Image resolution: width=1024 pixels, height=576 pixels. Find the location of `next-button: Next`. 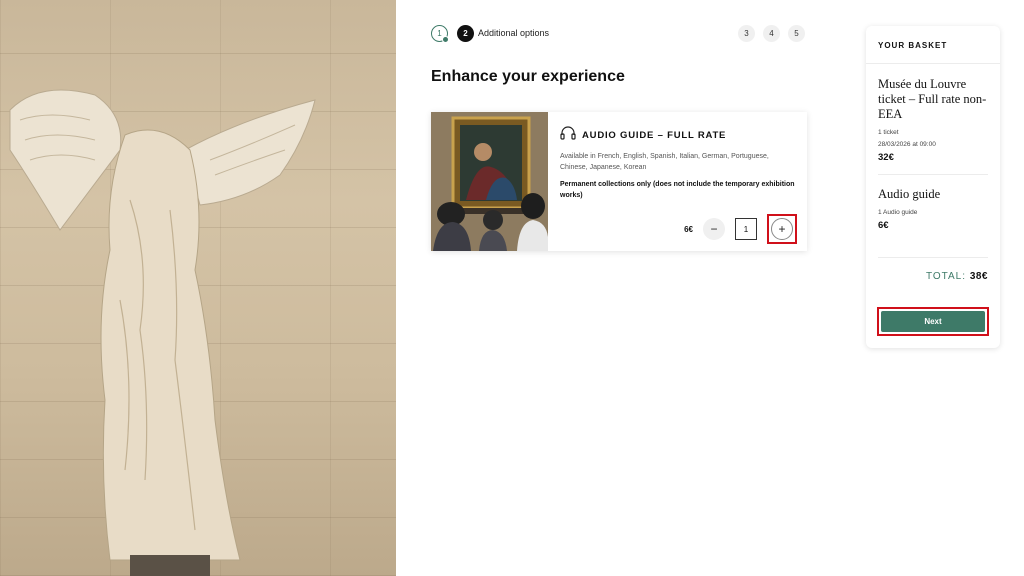

next-button: Next is located at coordinates (933, 321).